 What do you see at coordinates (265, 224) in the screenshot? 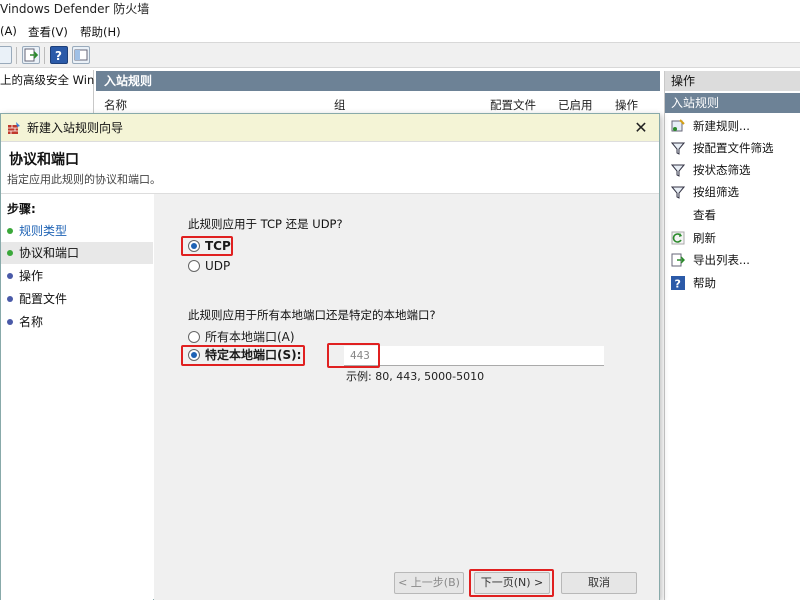
I see `protocol-question: 此规则应用于 TCP 还是 UDP?` at bounding box center [265, 224].